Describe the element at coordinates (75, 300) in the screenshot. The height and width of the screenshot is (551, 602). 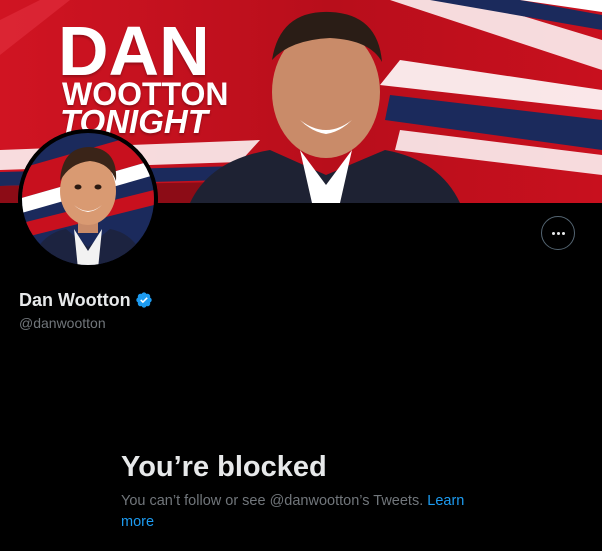
I see `display-name: Dan Wootton` at that location.